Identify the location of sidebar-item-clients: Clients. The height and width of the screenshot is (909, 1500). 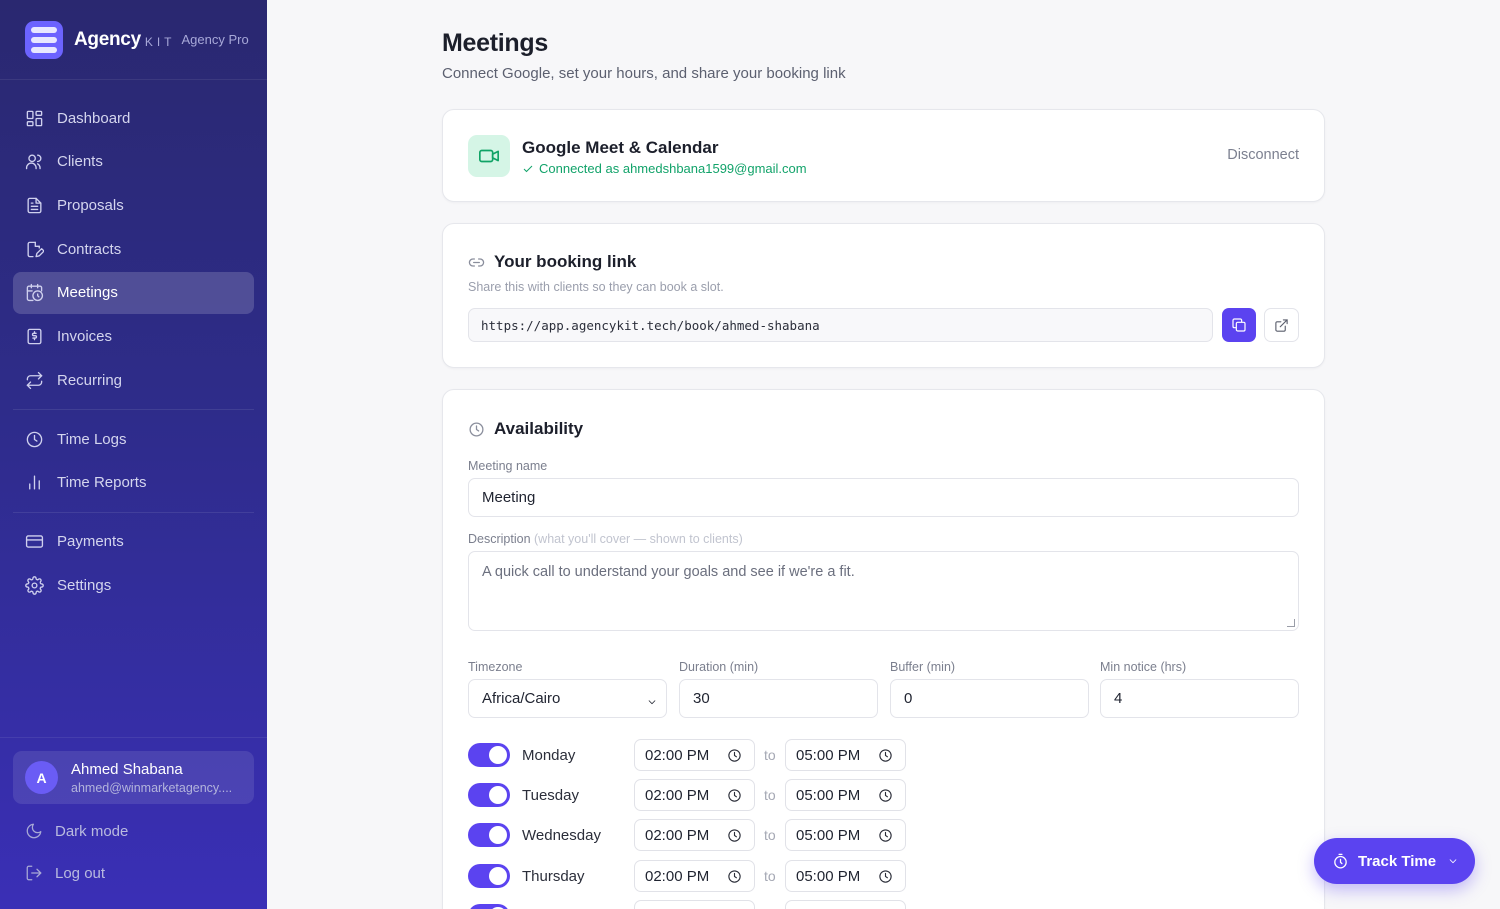
(133, 162).